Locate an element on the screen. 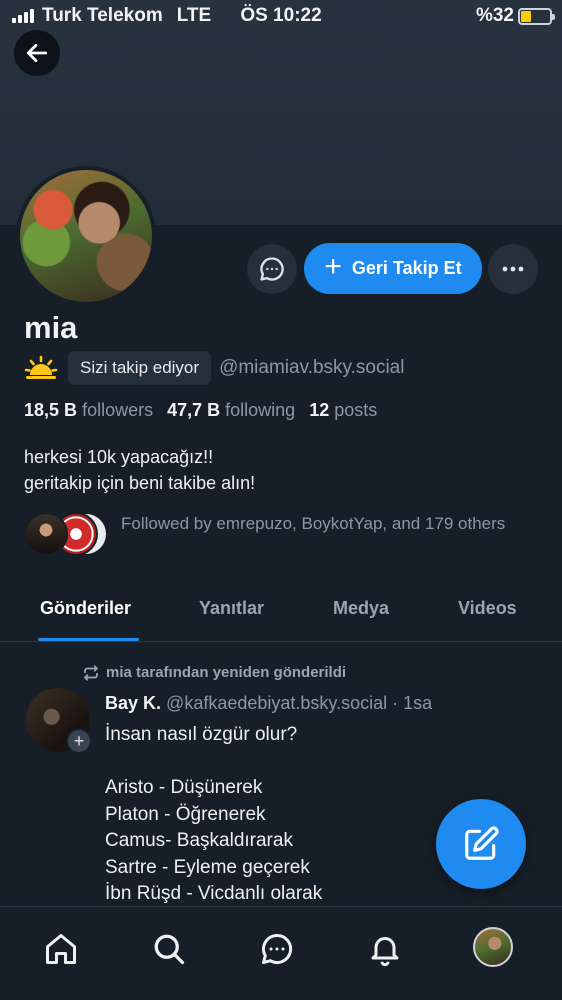 The height and width of the screenshot is (1000, 562). profile-tabs: Gönderiler Yanıtlar Medya Videos is located at coordinates (281, 616).